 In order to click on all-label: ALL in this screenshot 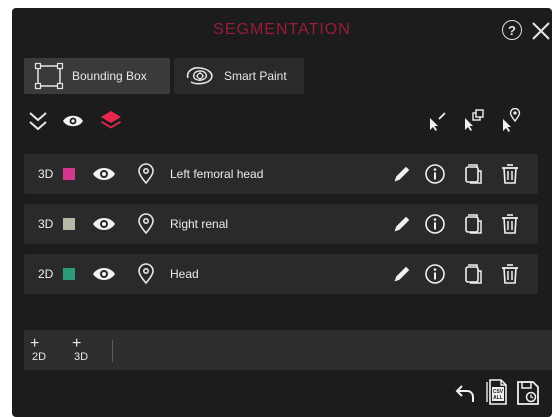, I will do `click(498, 398)`.